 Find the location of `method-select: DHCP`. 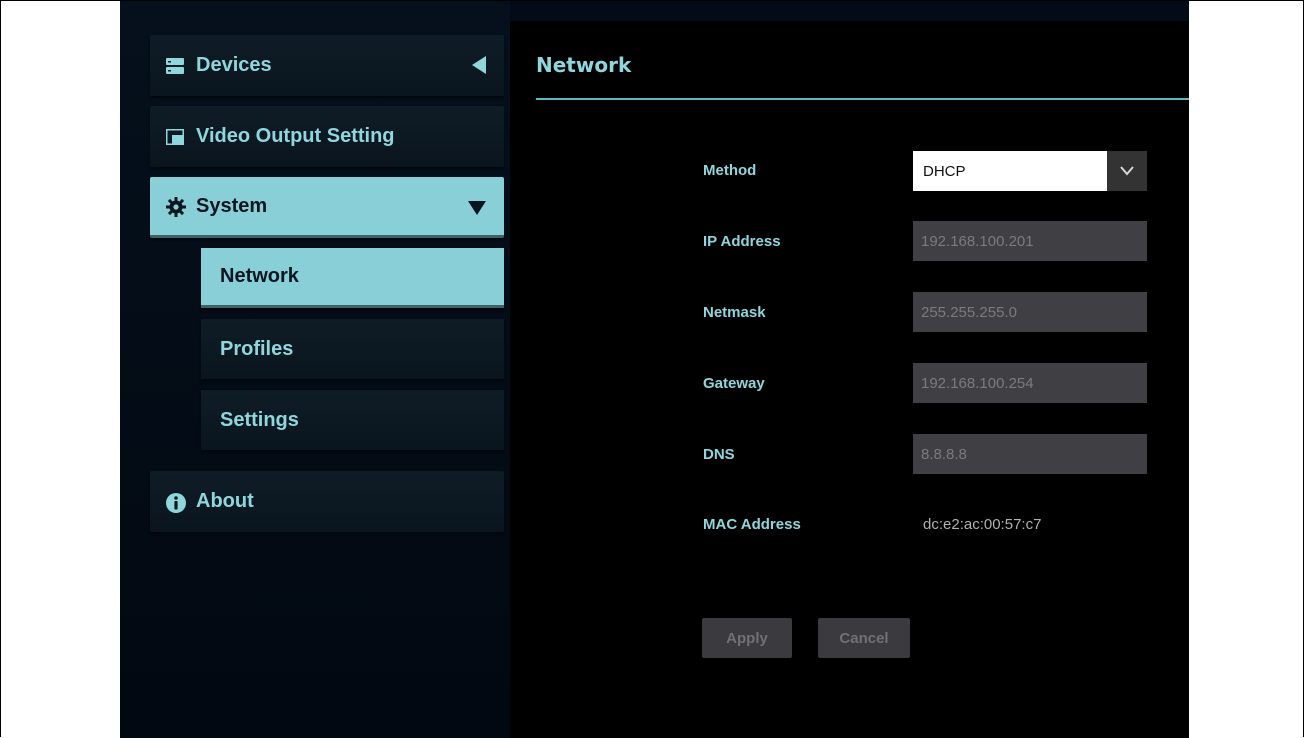

method-select: DHCP is located at coordinates (1030, 171).